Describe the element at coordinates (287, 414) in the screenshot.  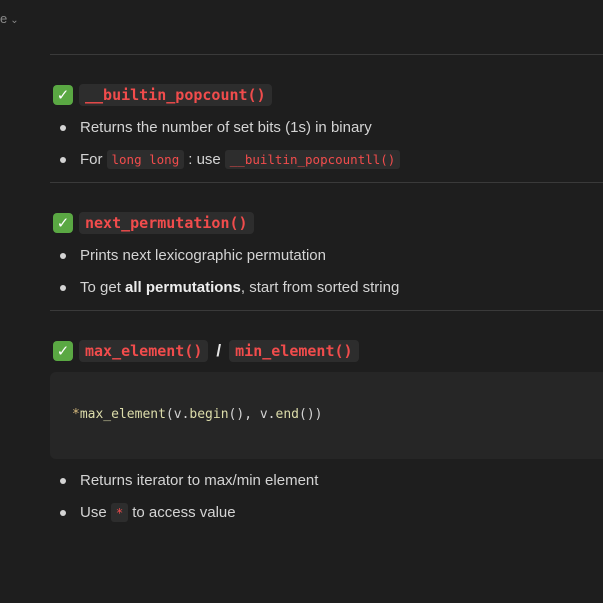
I see `code-token: end` at that location.